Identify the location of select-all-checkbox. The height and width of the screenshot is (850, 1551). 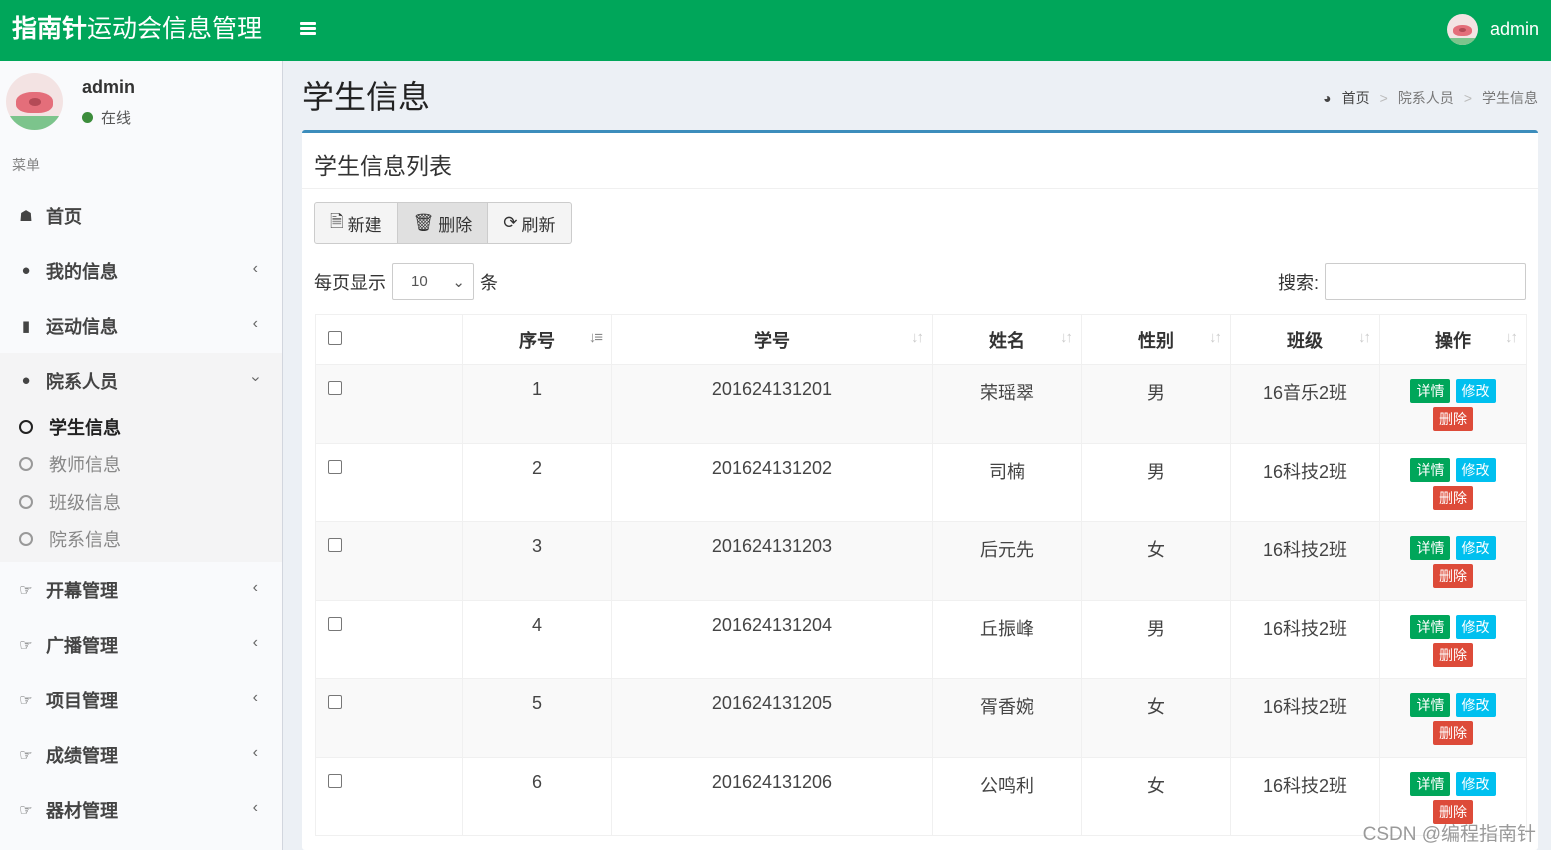
(335, 338).